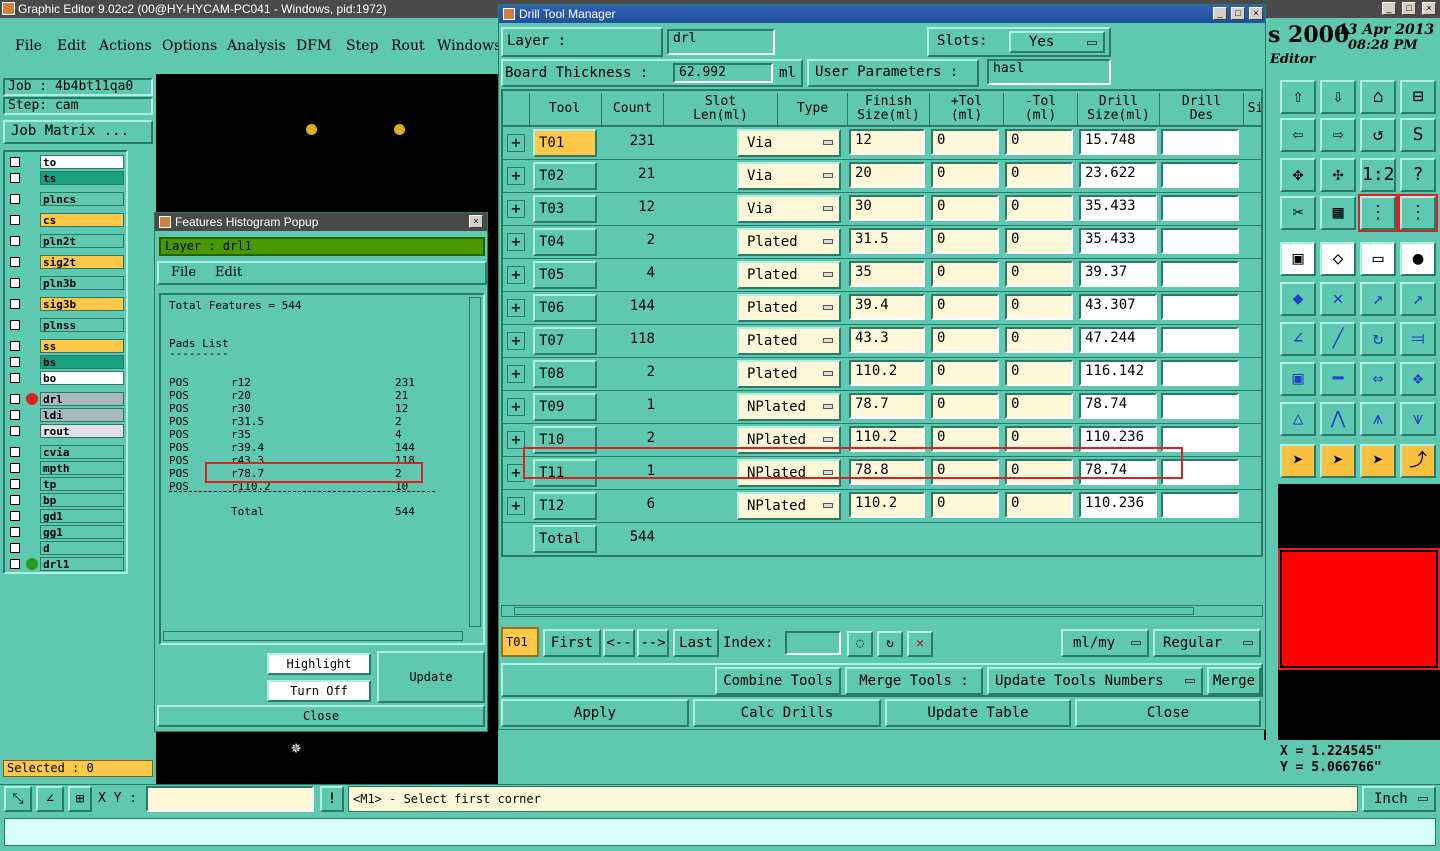  I want to click on left-icon: ⇦, so click(1298, 135).